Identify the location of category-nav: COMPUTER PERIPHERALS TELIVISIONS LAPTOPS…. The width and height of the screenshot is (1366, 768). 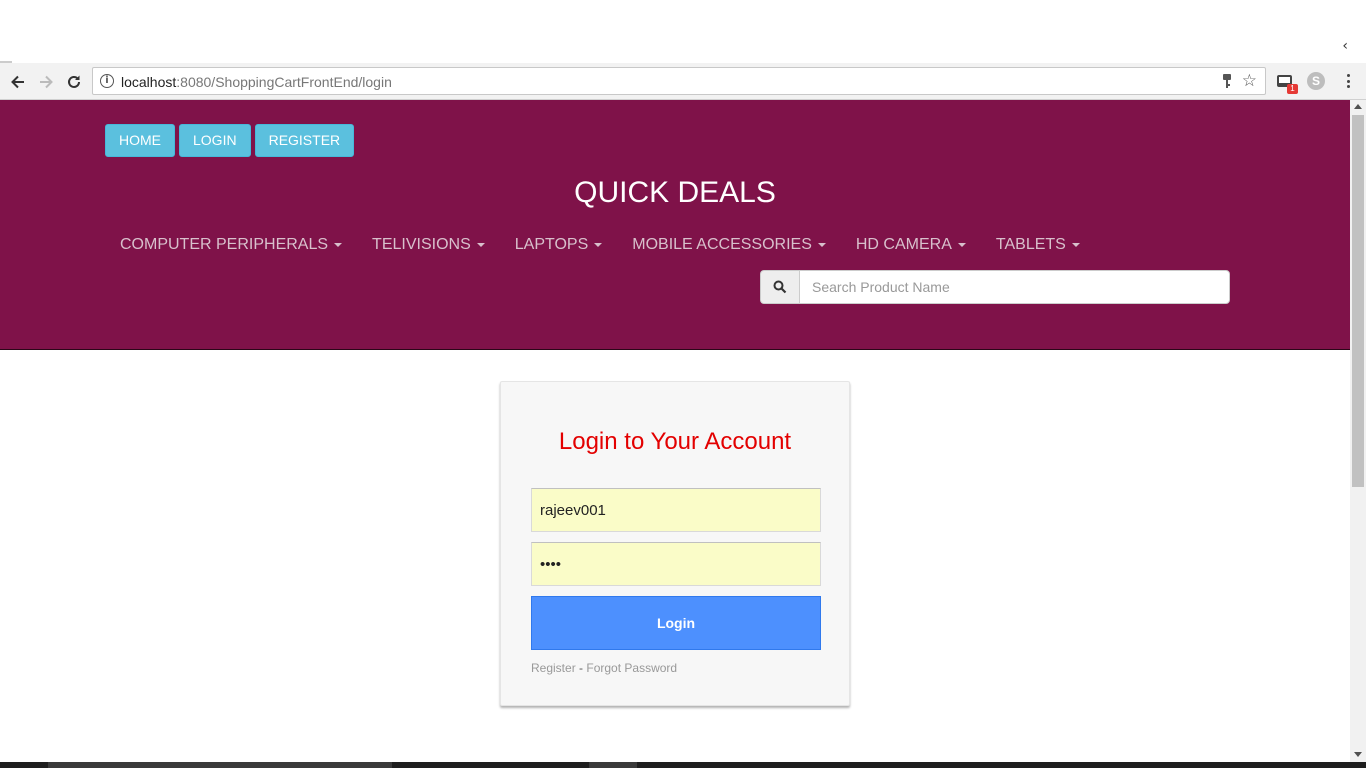
(600, 245).